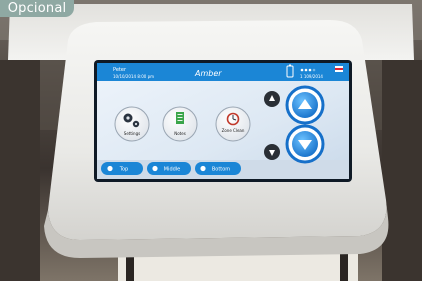  Describe the element at coordinates (294, 144) in the screenshot. I see `down-arrow-button` at that location.